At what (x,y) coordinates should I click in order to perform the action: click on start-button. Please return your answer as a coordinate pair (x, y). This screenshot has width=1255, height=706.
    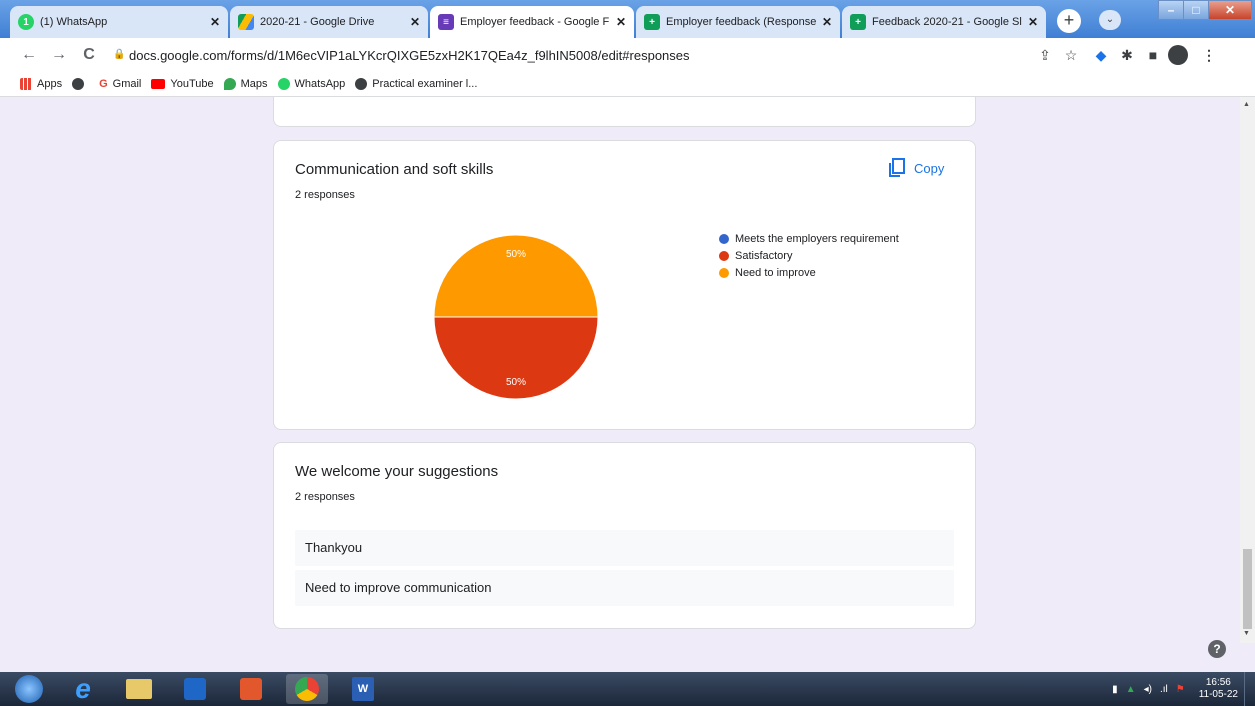
    Looking at the image, I should click on (29, 689).